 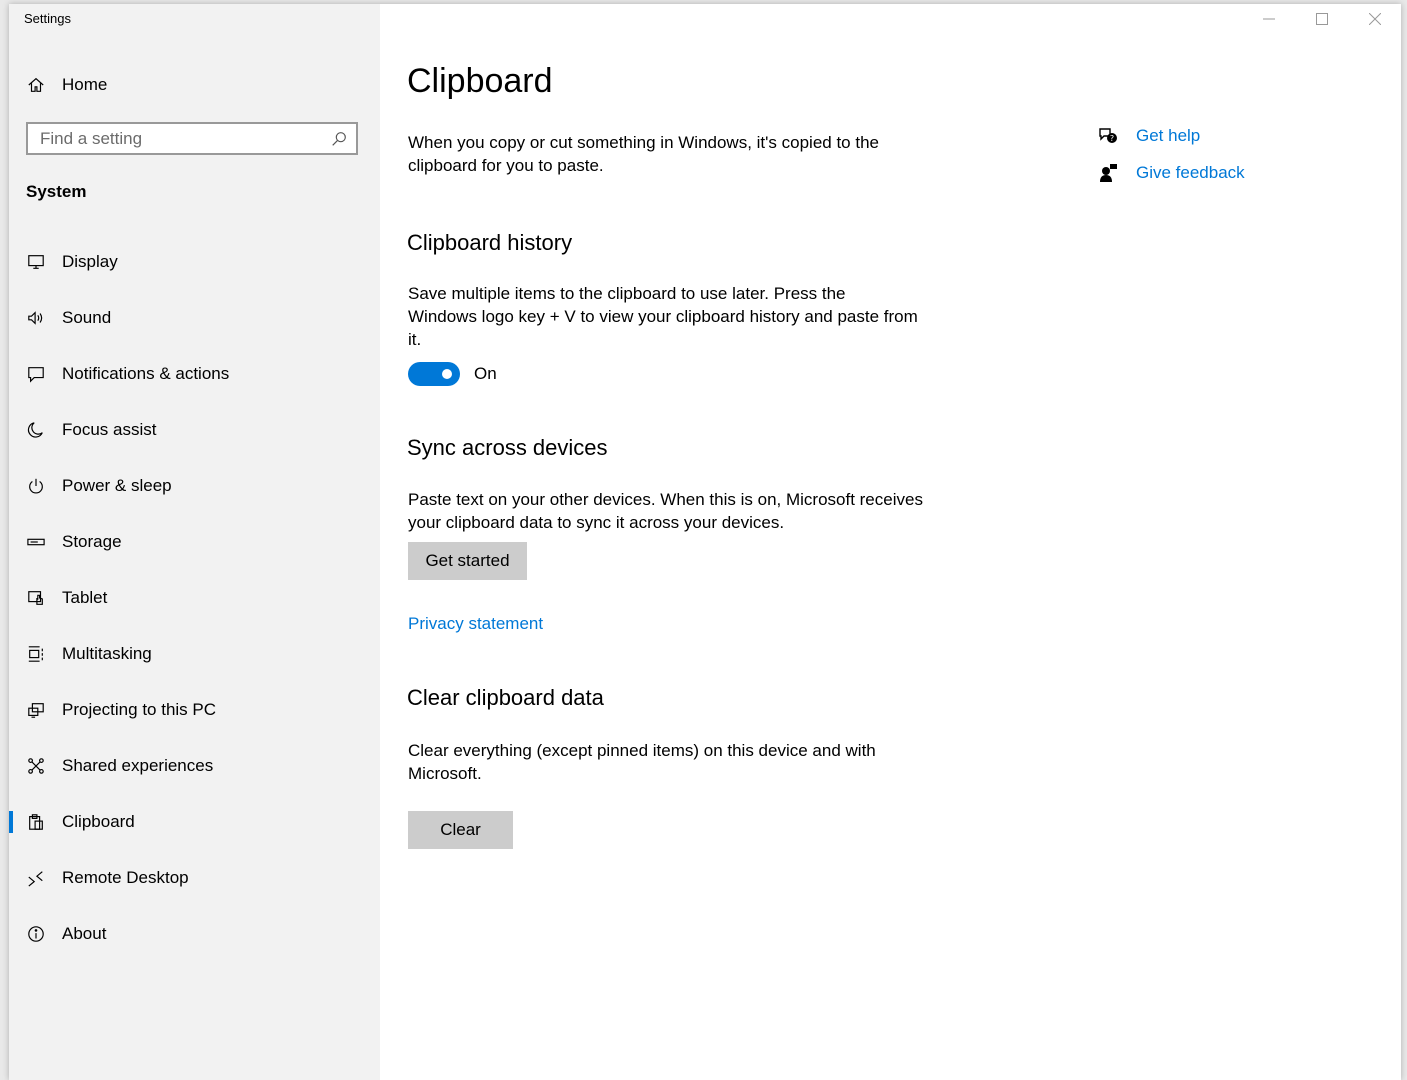 What do you see at coordinates (194, 878) in the screenshot?
I see `sidebar-item-remote-desktop: Remote Desktop` at bounding box center [194, 878].